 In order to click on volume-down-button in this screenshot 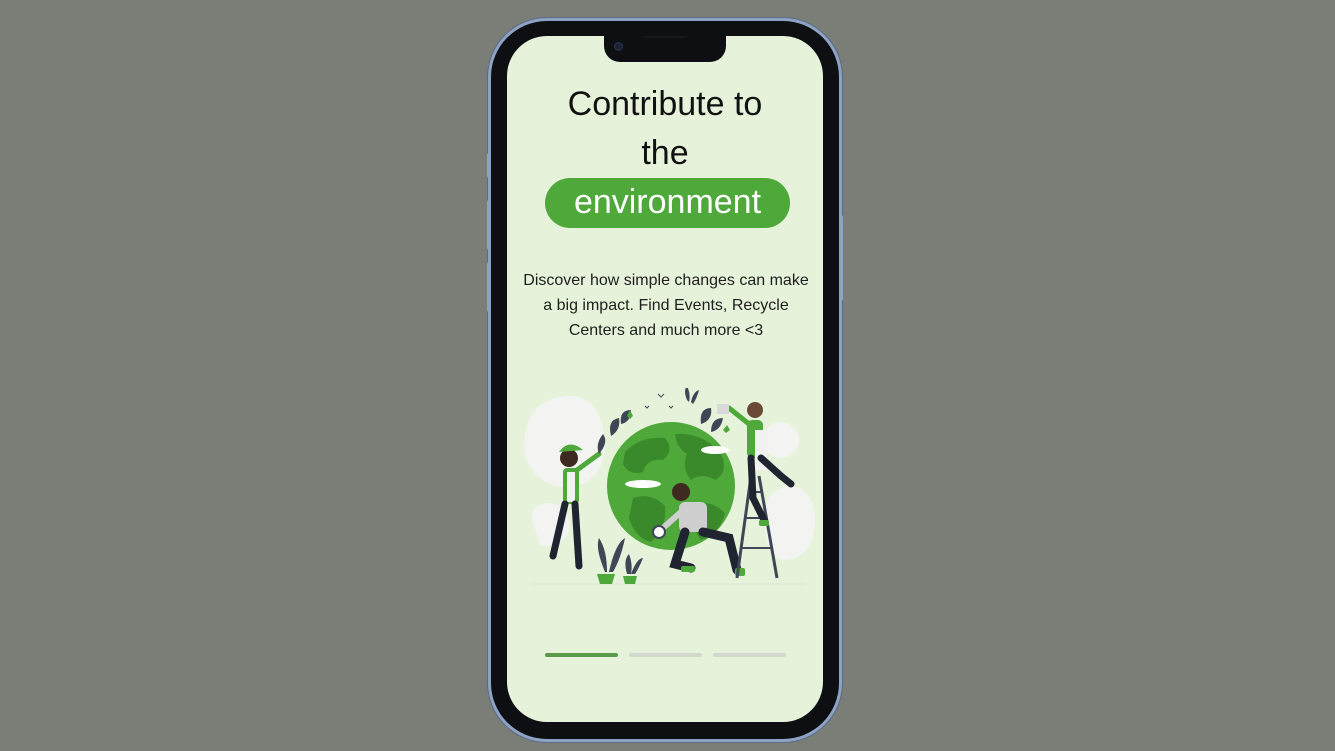, I will do `click(489, 287)`.